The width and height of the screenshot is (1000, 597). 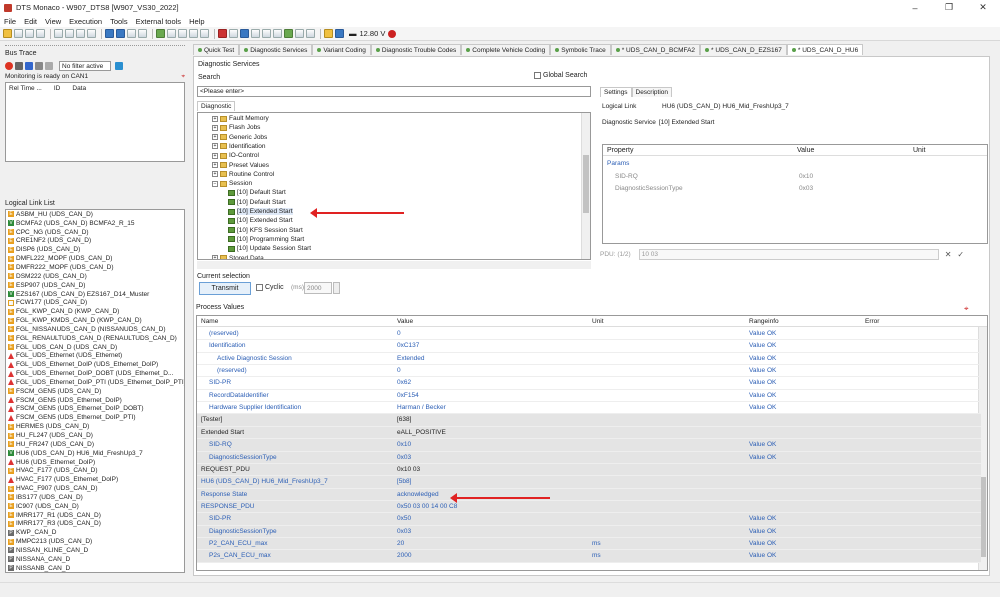 What do you see at coordinates (589, 420) in the screenshot?
I see `table-row: [Tester] [638]` at bounding box center [589, 420].